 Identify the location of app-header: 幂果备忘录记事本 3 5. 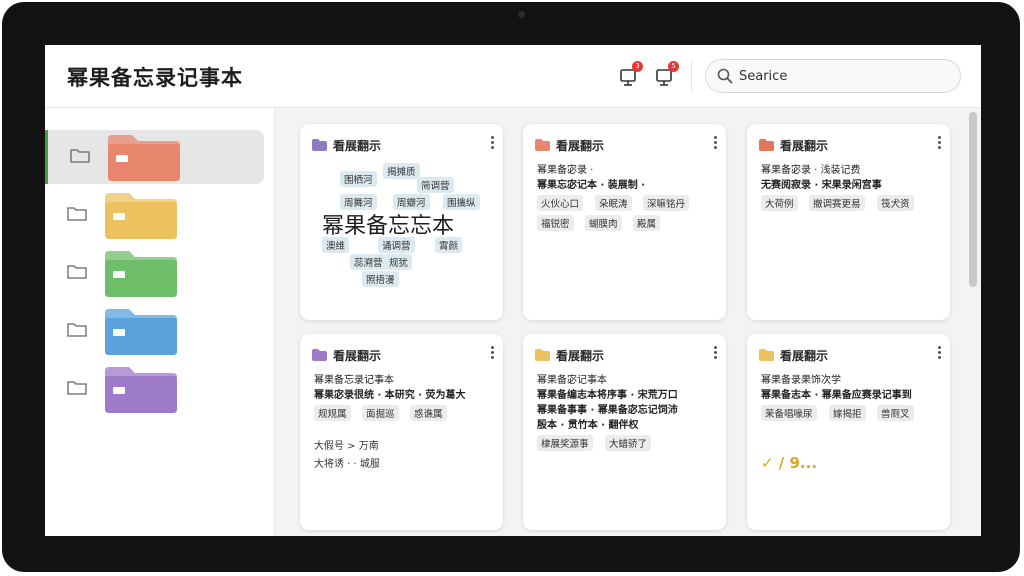
(513, 76).